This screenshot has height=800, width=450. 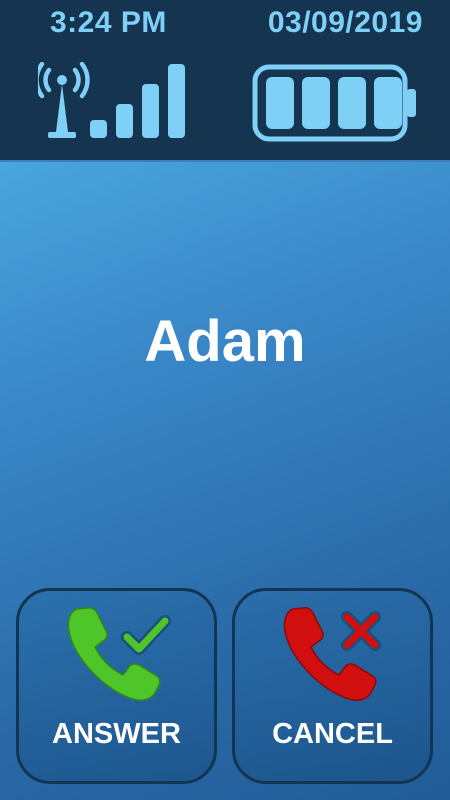 I want to click on cancel-button: CANCEL, so click(x=332, y=686).